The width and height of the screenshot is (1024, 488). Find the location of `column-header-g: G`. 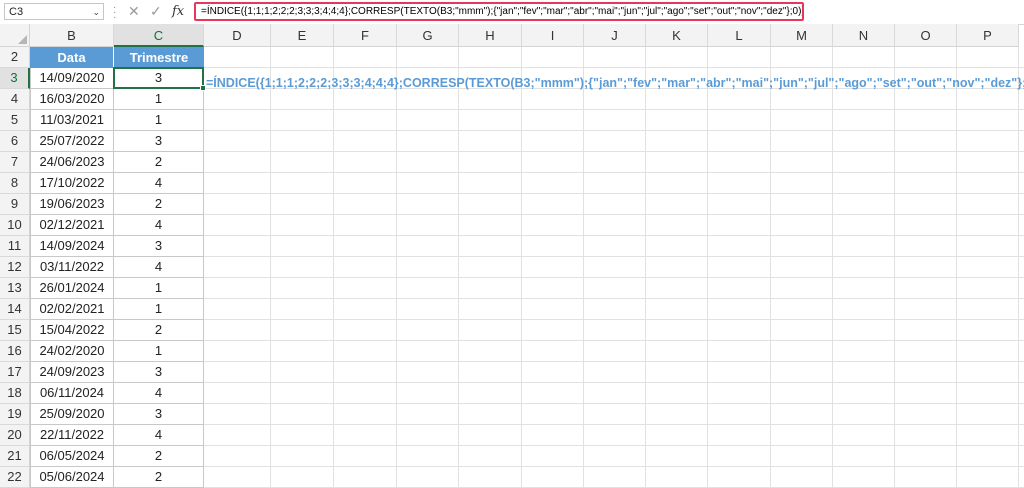

column-header-g: G is located at coordinates (428, 35).